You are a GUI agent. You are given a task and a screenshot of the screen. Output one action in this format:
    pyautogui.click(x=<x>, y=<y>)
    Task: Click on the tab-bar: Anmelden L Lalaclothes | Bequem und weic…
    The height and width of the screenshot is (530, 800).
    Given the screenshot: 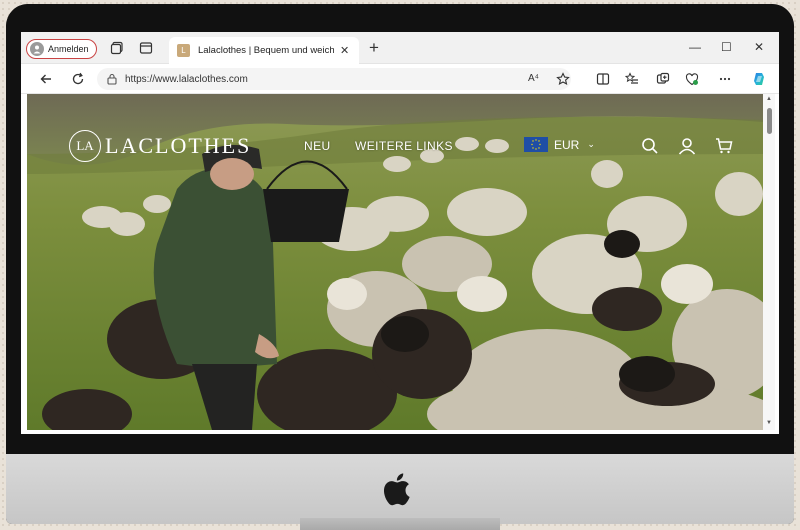 What is the action you would take?
    pyautogui.click(x=400, y=48)
    